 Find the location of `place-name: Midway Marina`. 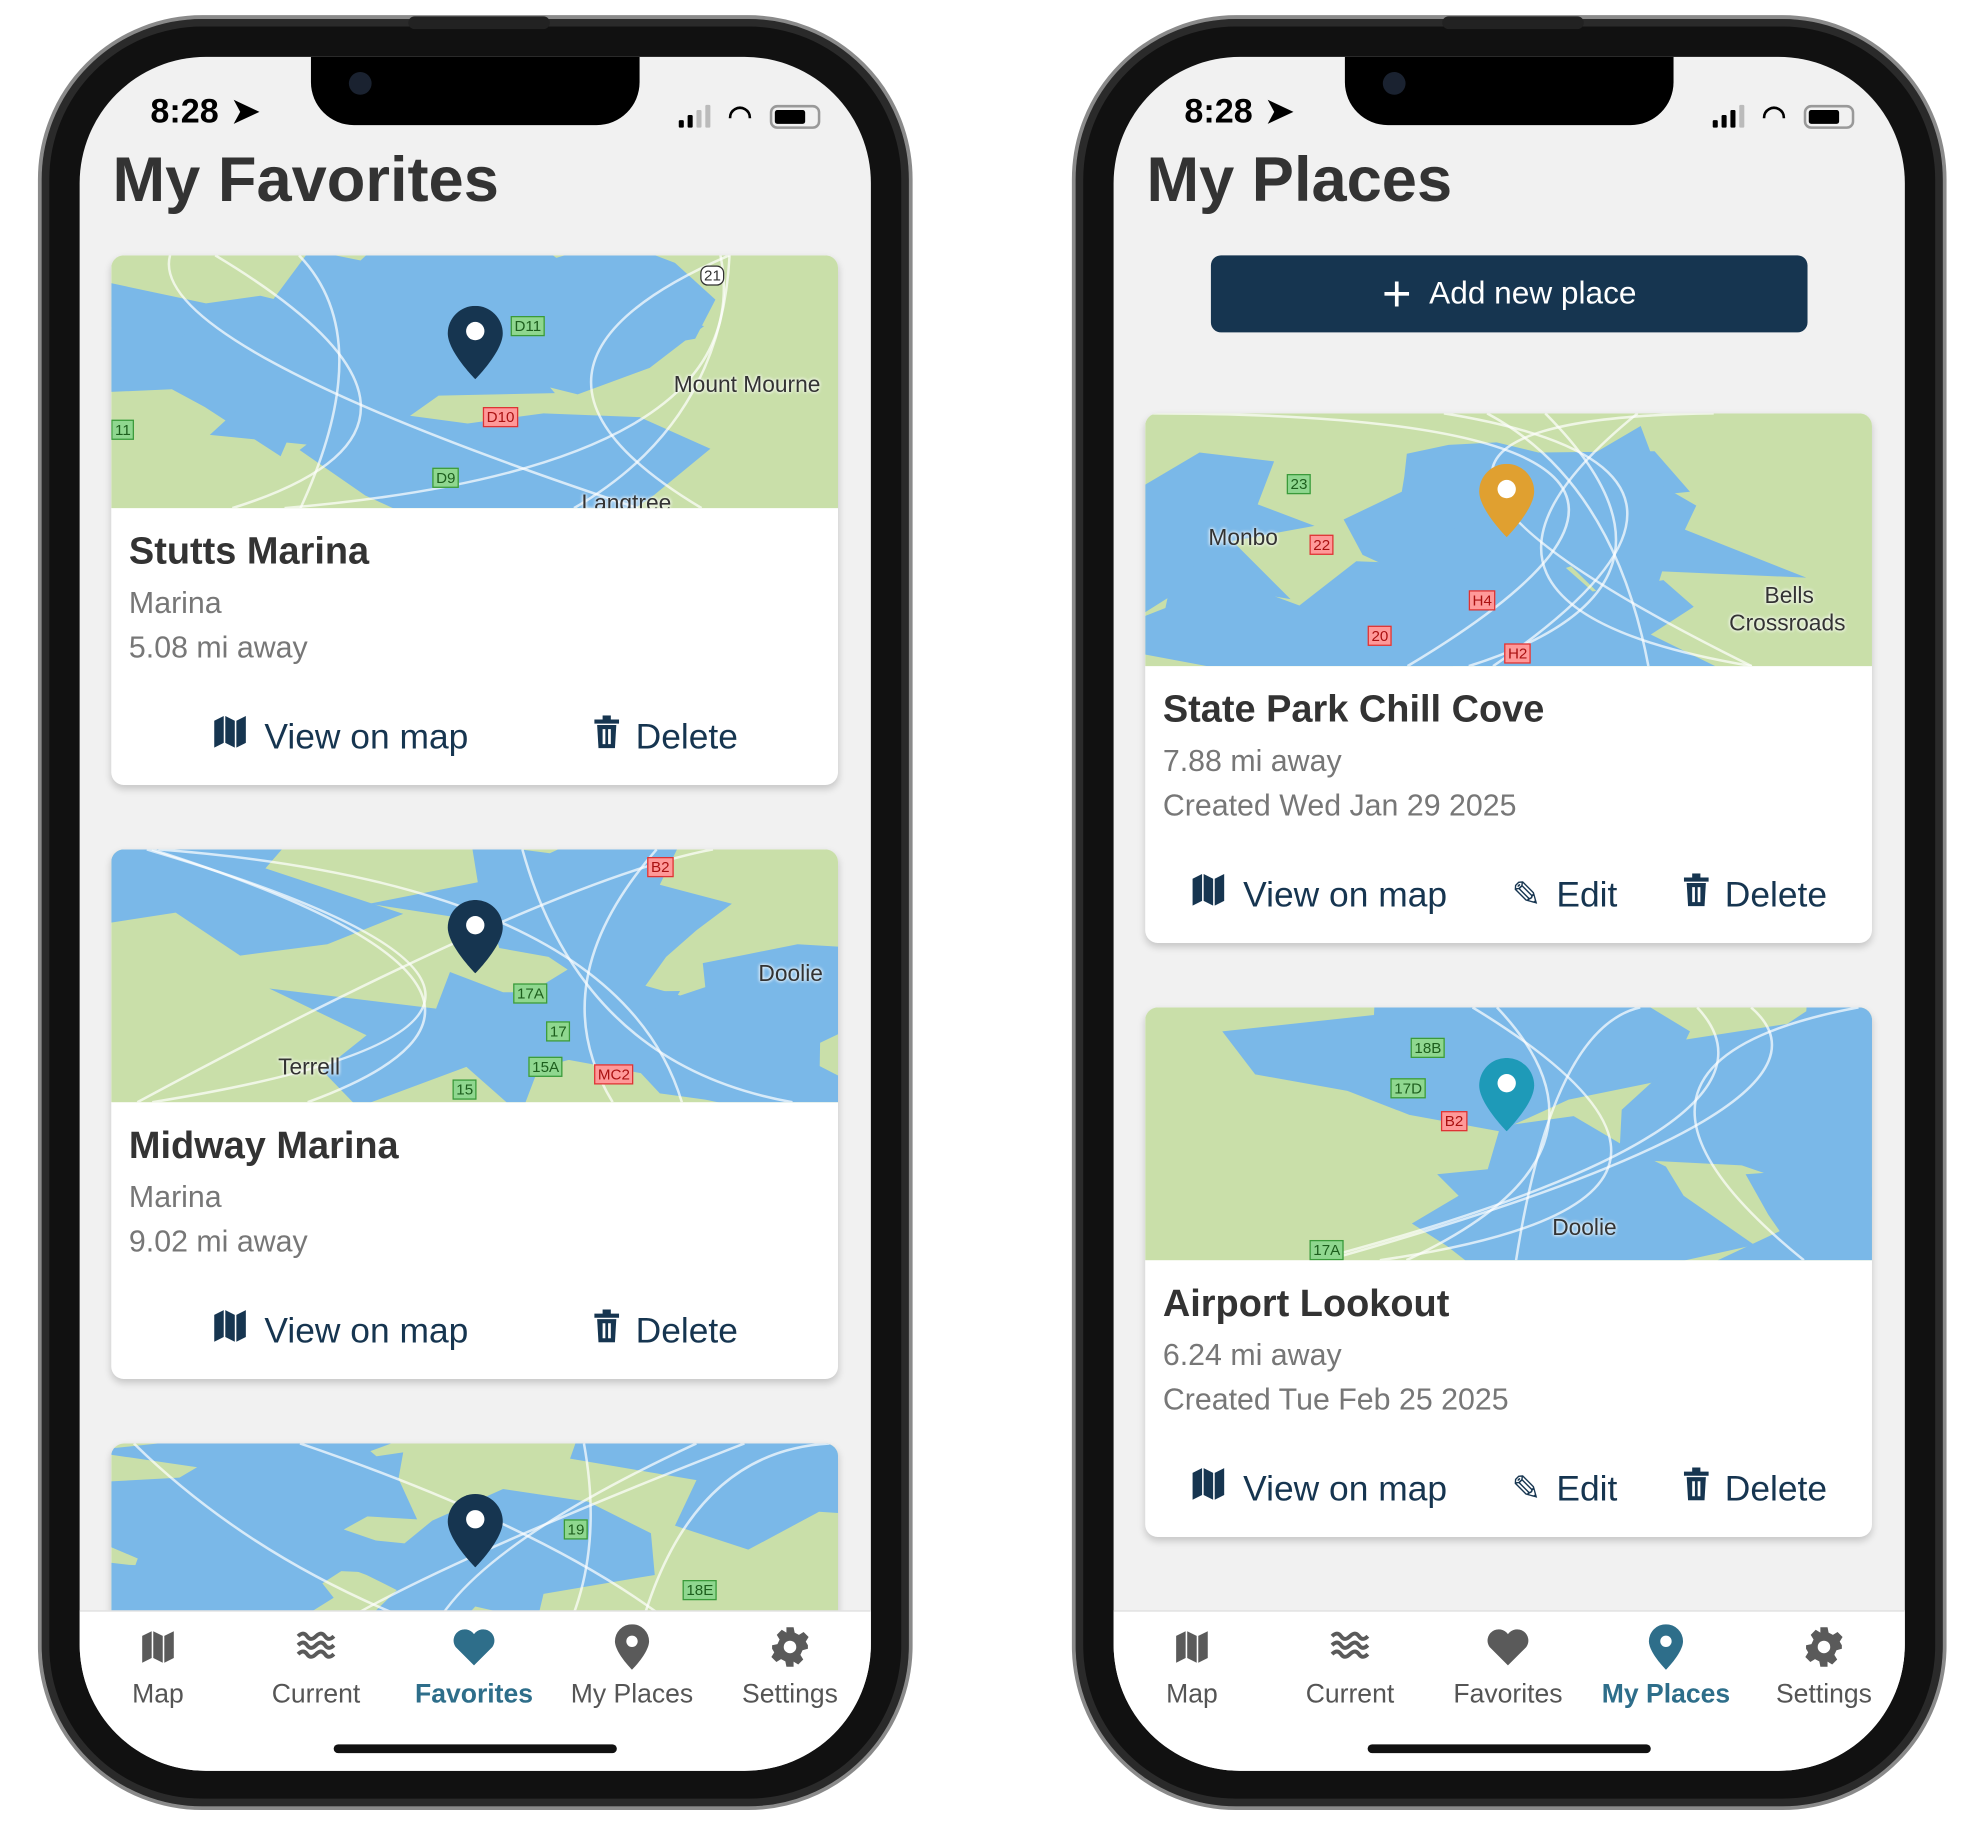

place-name: Midway Marina is located at coordinates (263, 1145).